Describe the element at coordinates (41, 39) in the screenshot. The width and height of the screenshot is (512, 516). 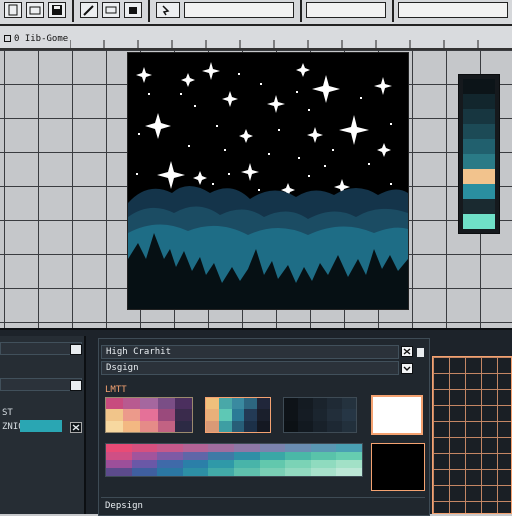
I see `document-tab-title: 0 Iib-Gome` at that location.